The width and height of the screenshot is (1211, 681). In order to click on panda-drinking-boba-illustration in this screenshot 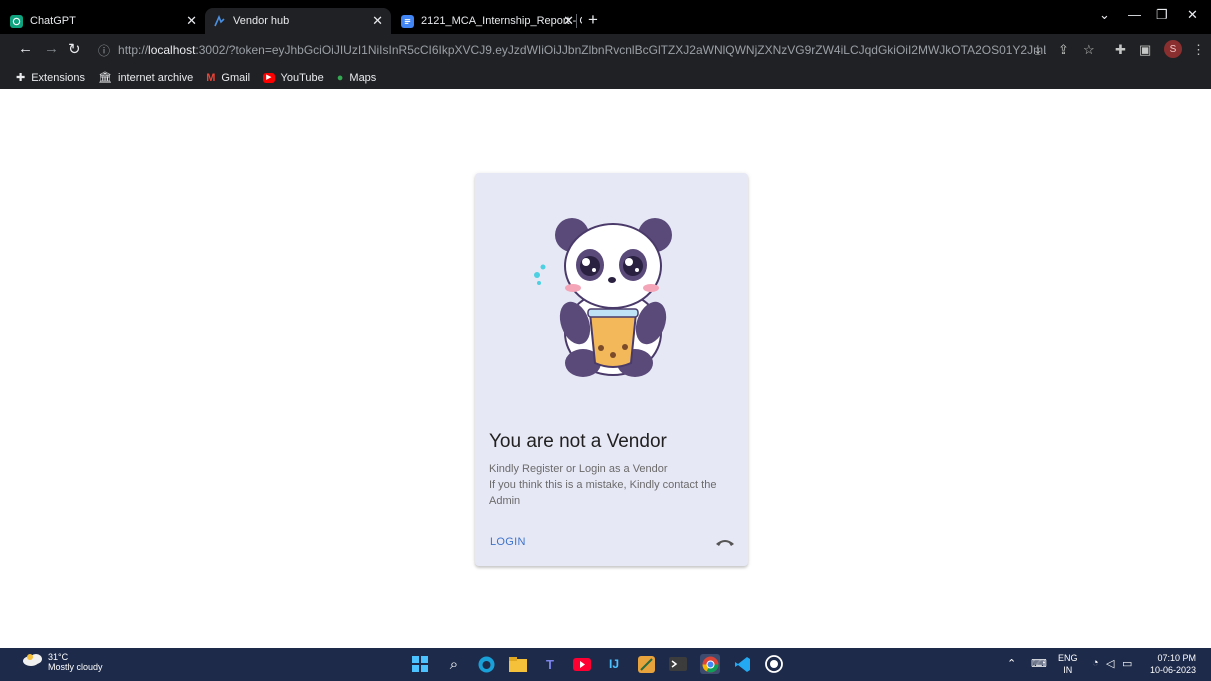, I will do `click(611, 295)`.